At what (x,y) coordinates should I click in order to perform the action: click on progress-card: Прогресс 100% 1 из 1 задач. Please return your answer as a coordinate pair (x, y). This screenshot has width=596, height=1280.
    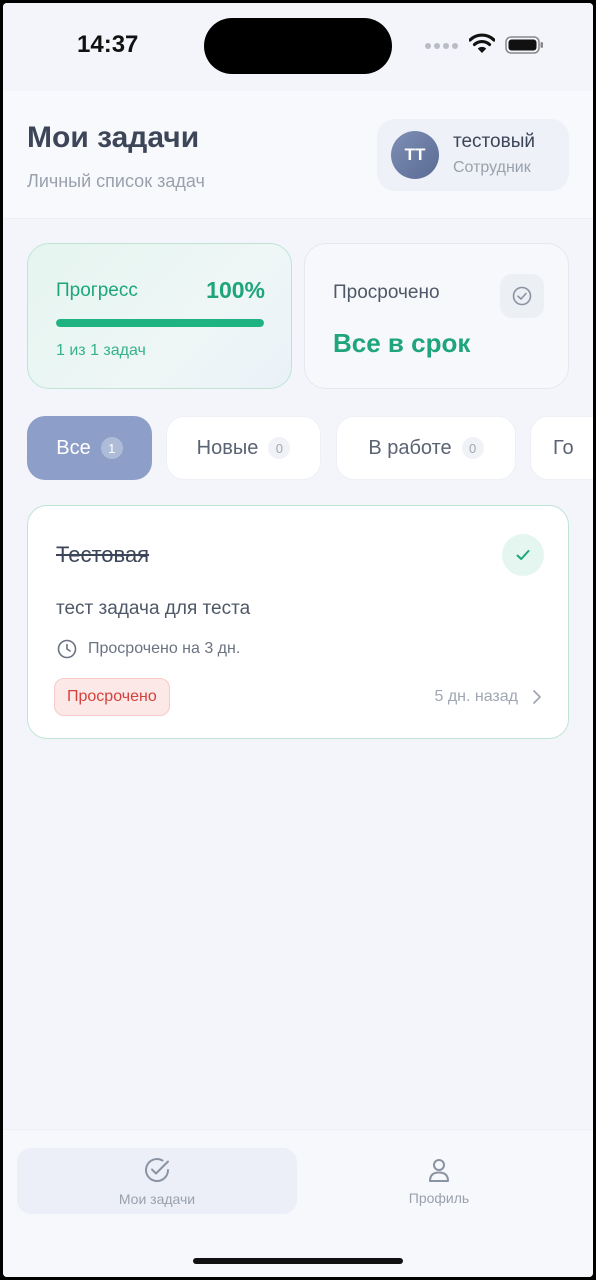
    Looking at the image, I should click on (159, 316).